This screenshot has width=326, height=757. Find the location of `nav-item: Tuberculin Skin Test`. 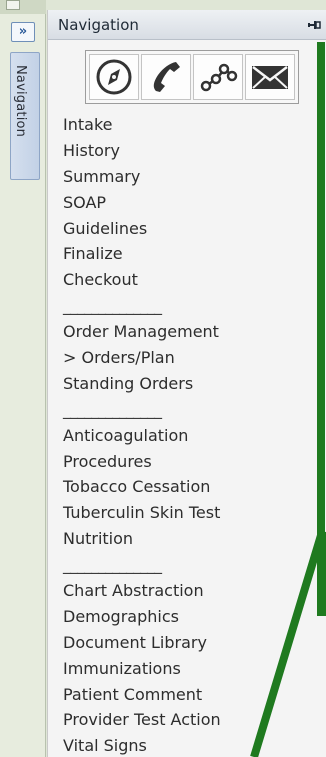

nav-item: Tuberculin Skin Test is located at coordinates (188, 513).